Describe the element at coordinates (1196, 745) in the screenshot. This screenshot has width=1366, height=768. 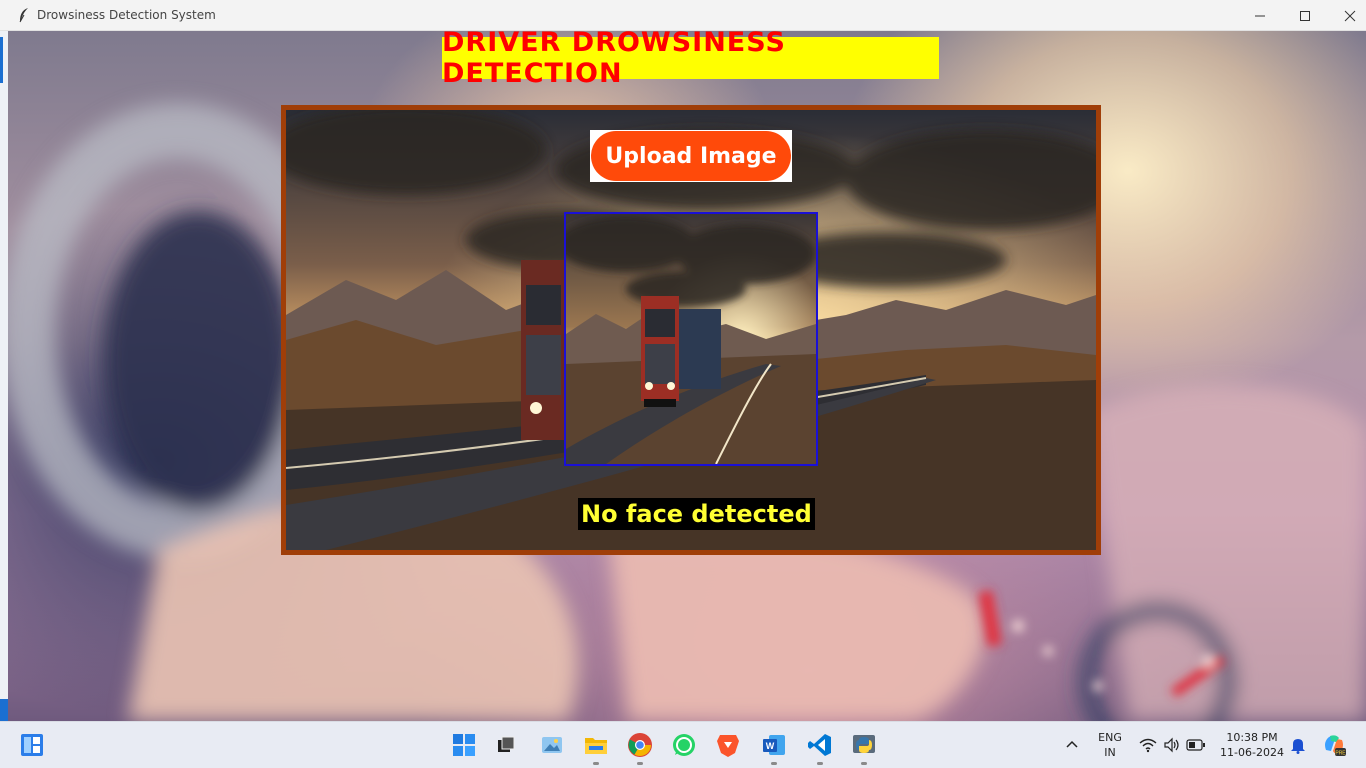
I see `battery-icon` at that location.